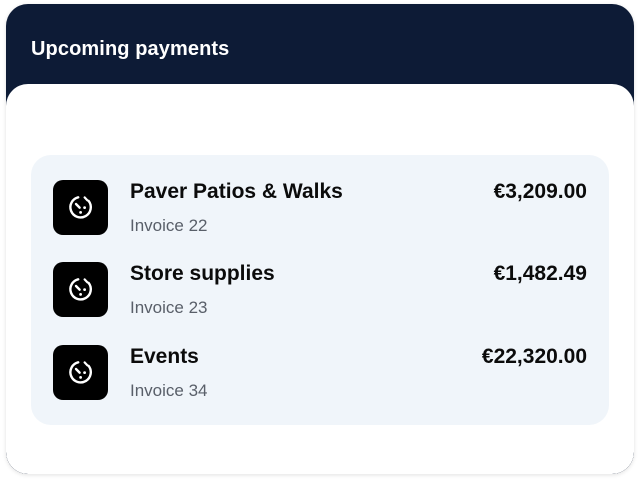  What do you see at coordinates (169, 225) in the screenshot?
I see `payment-invoice: Invoice 22` at bounding box center [169, 225].